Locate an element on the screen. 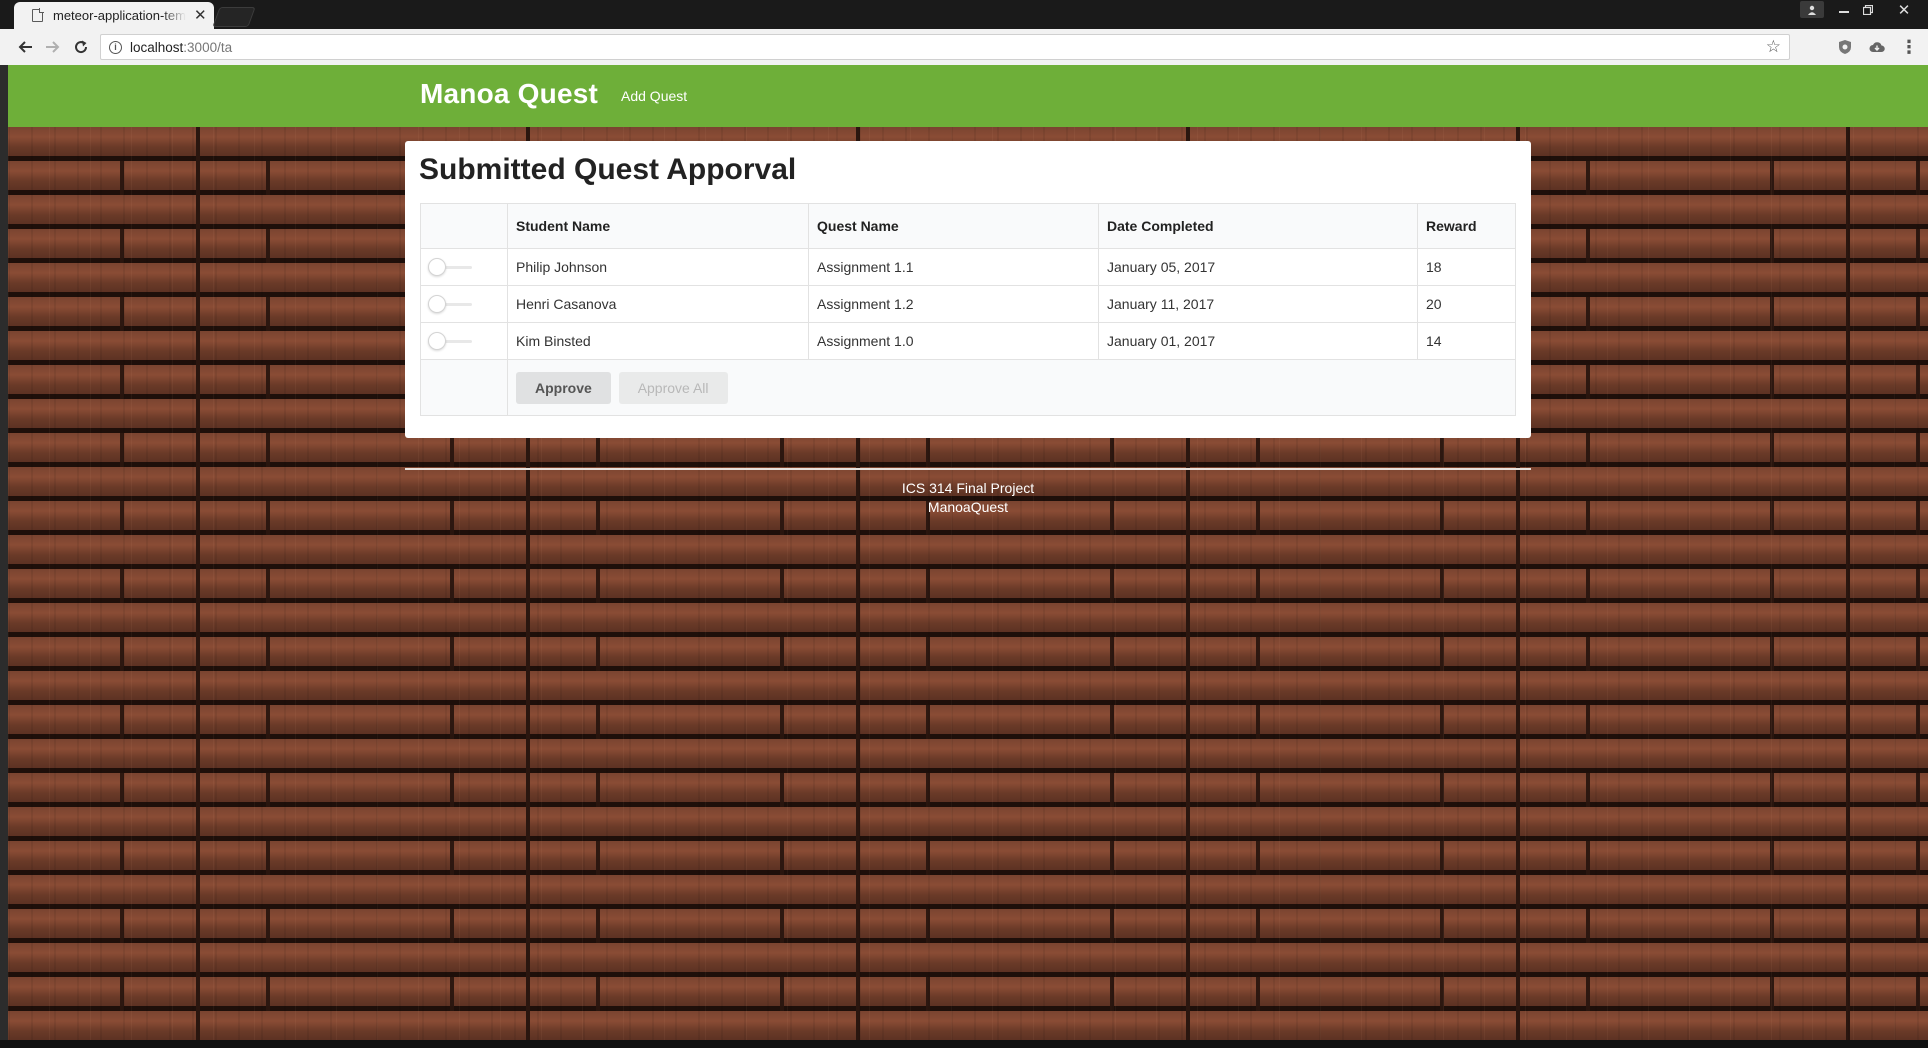 This screenshot has width=1928, height=1048. page-icon is located at coordinates (38, 15).